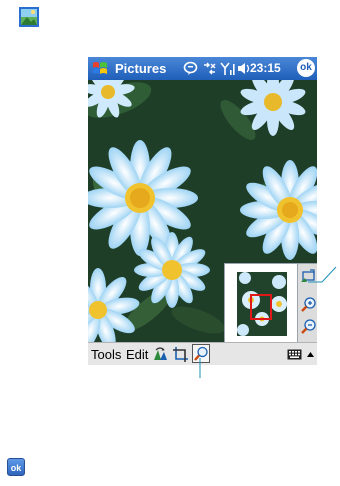 This screenshot has width=340, height=486. I want to click on clock-time: 23:15, so click(265, 68).